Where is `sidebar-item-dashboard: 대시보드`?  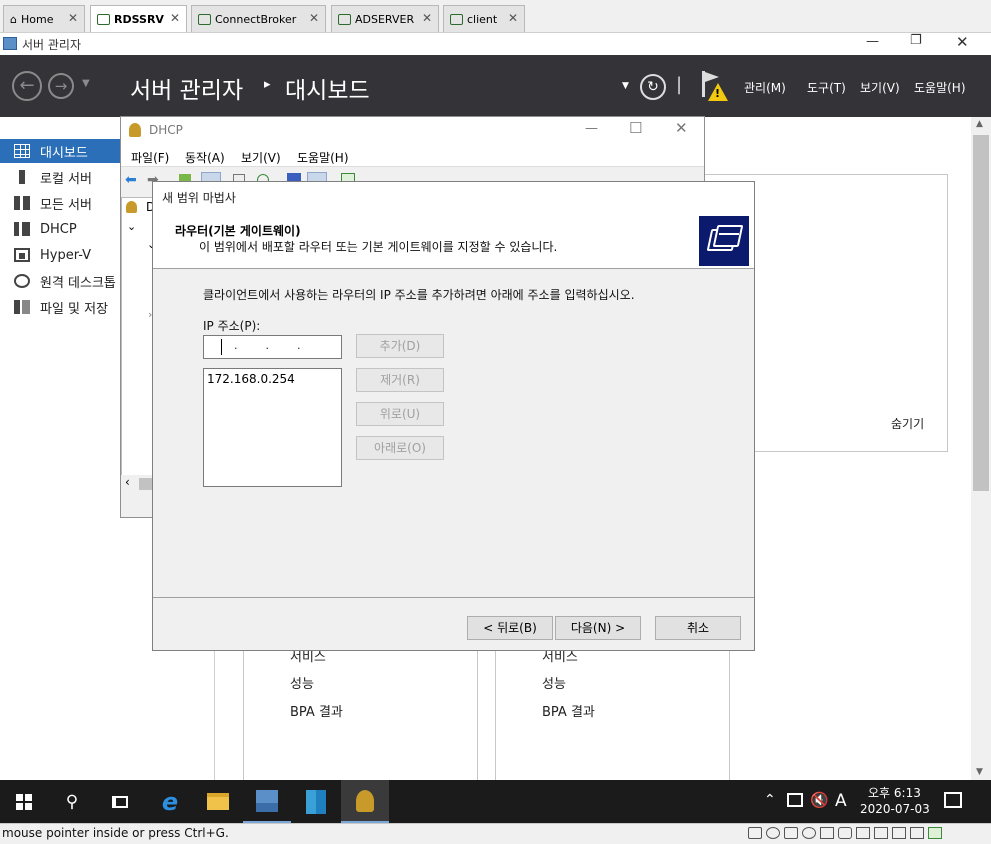
sidebar-item-dashboard: 대시보드 is located at coordinates (61, 151).